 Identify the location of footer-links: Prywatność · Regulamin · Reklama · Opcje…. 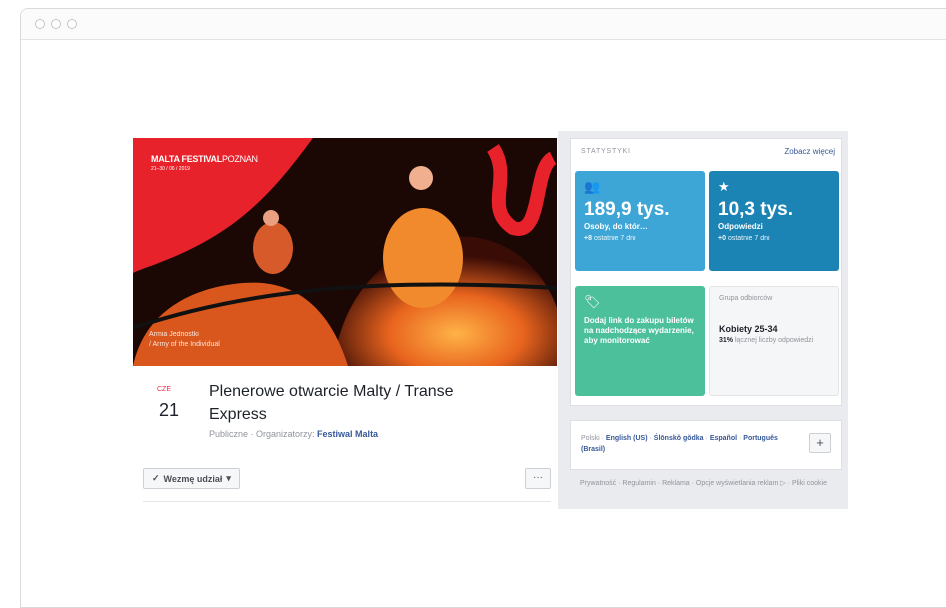
(705, 483).